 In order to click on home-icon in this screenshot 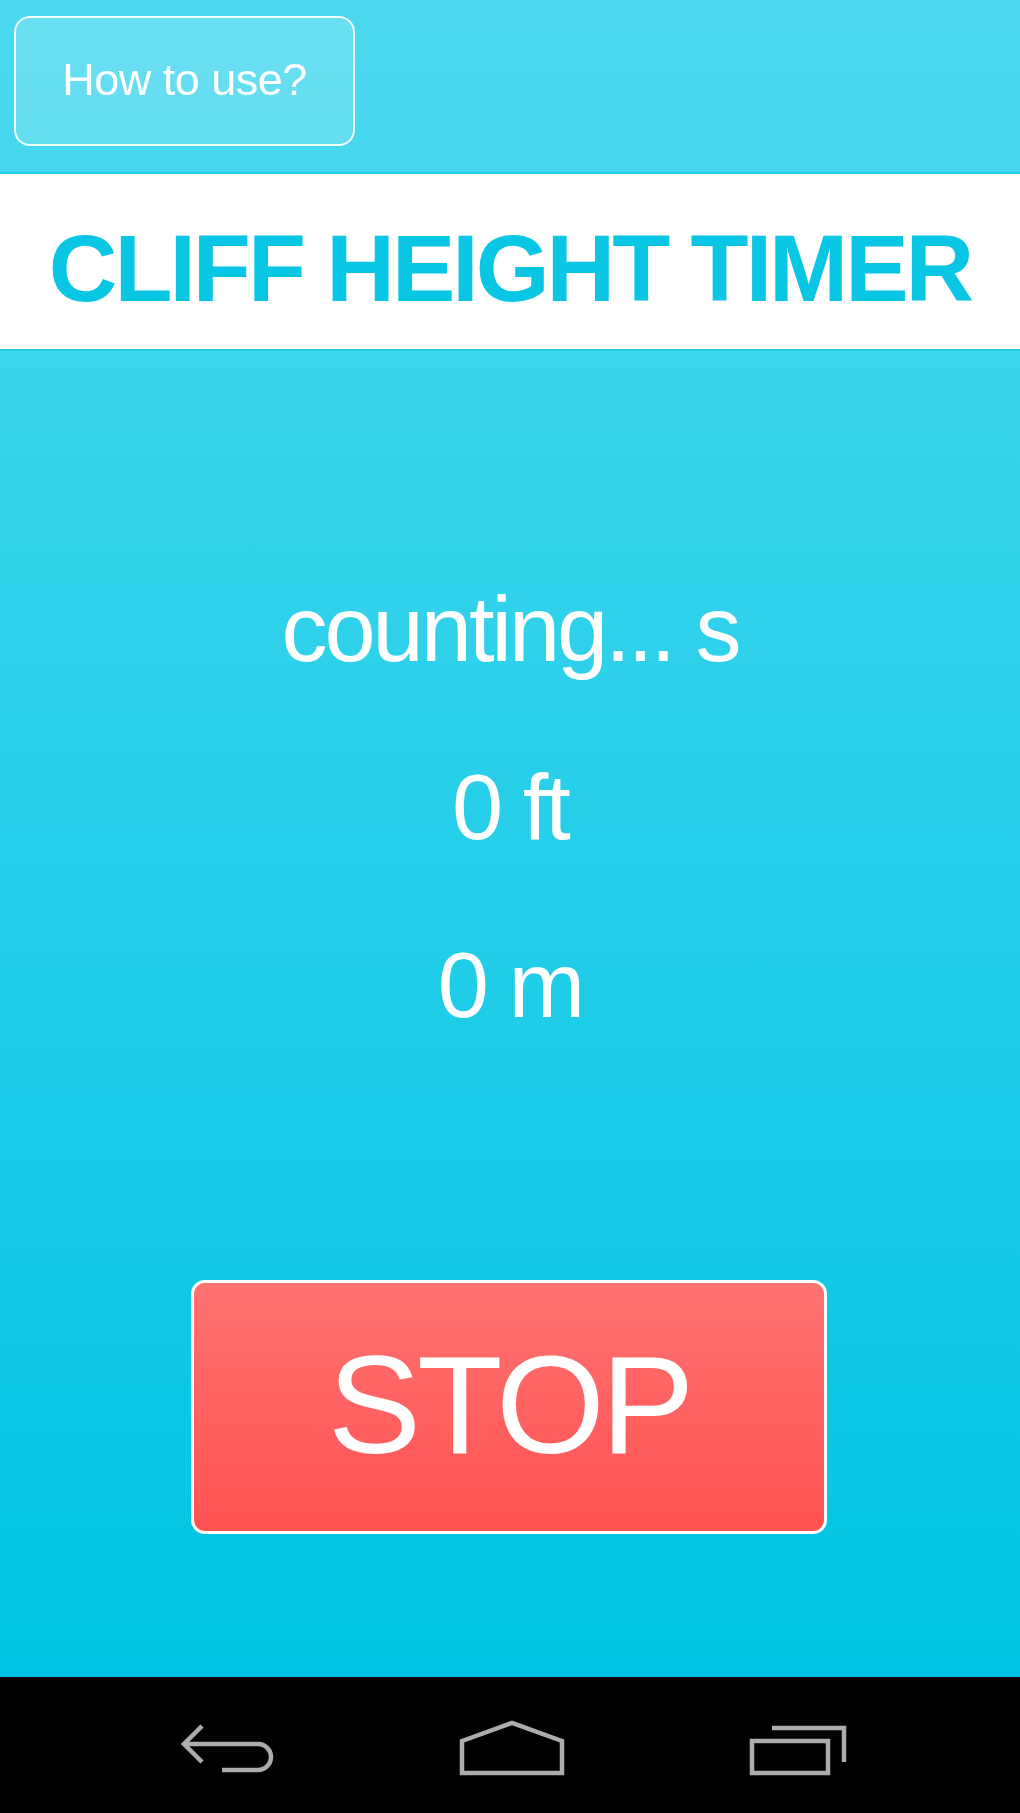, I will do `click(512, 1748)`.